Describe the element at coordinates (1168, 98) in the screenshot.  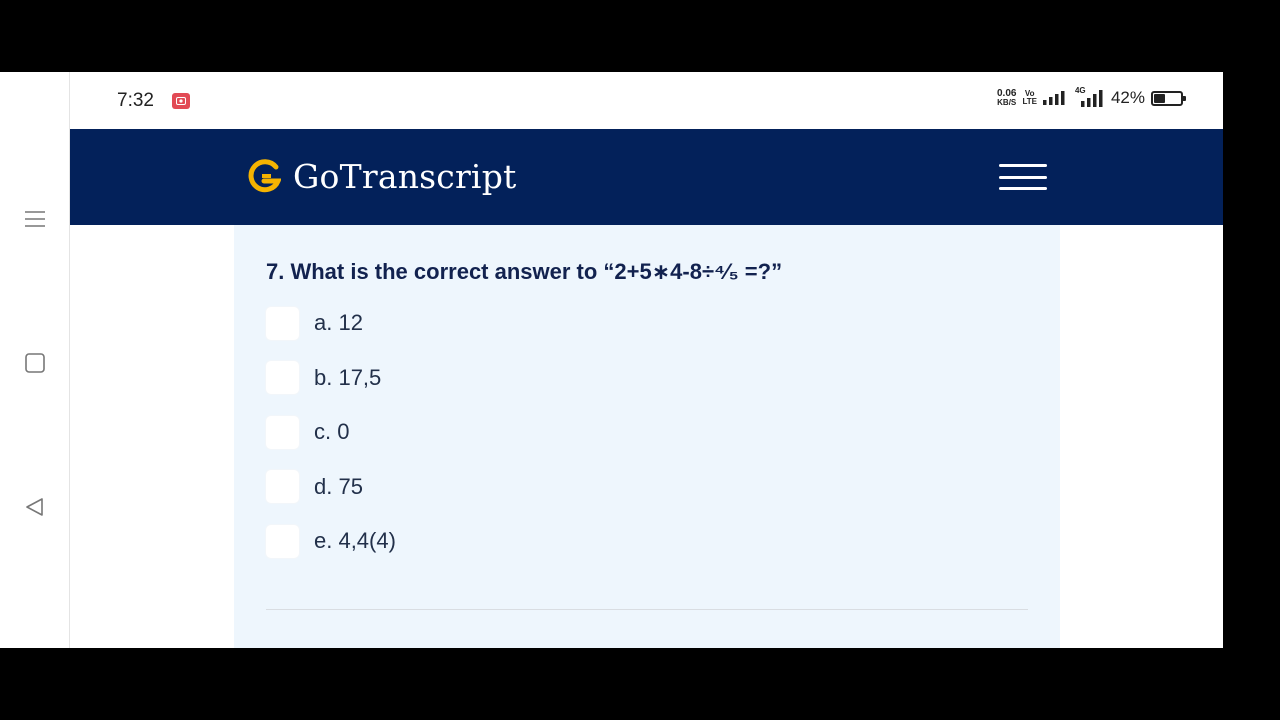
I see `battery-icon` at that location.